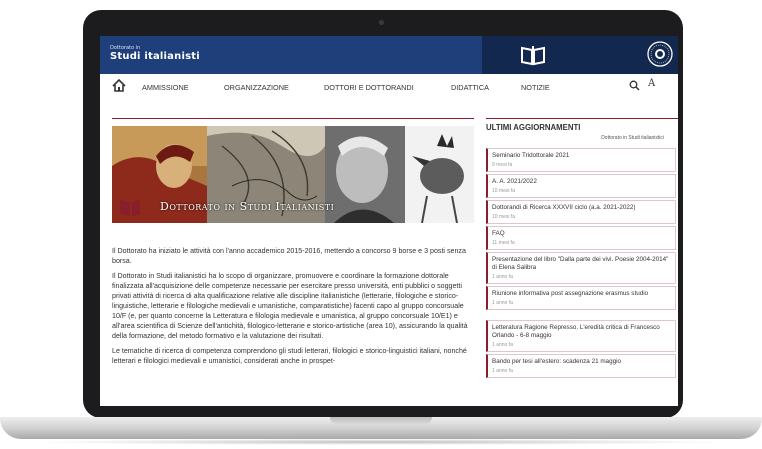  Describe the element at coordinates (535, 87) in the screenshot. I see `nav-item-notizie: NOTIZIE` at that location.